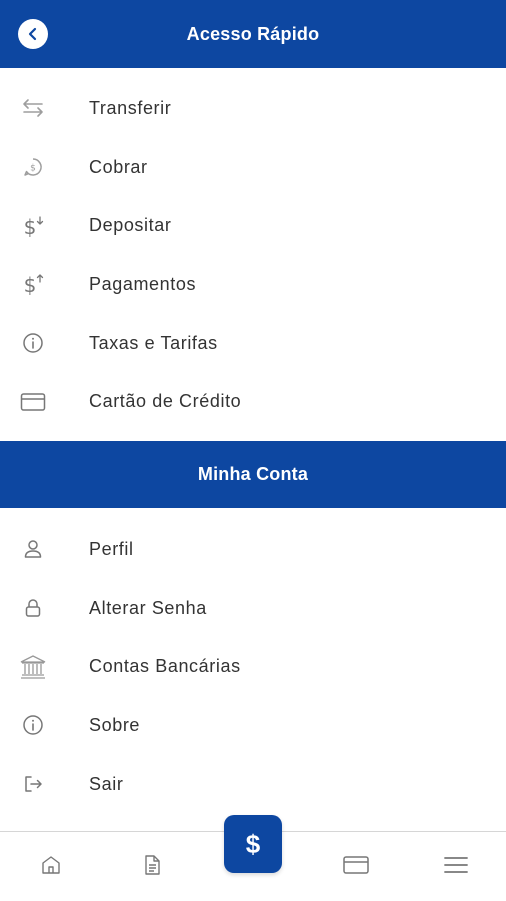 The image size is (506, 901). I want to click on menu-item-label: Depositar, so click(130, 225).